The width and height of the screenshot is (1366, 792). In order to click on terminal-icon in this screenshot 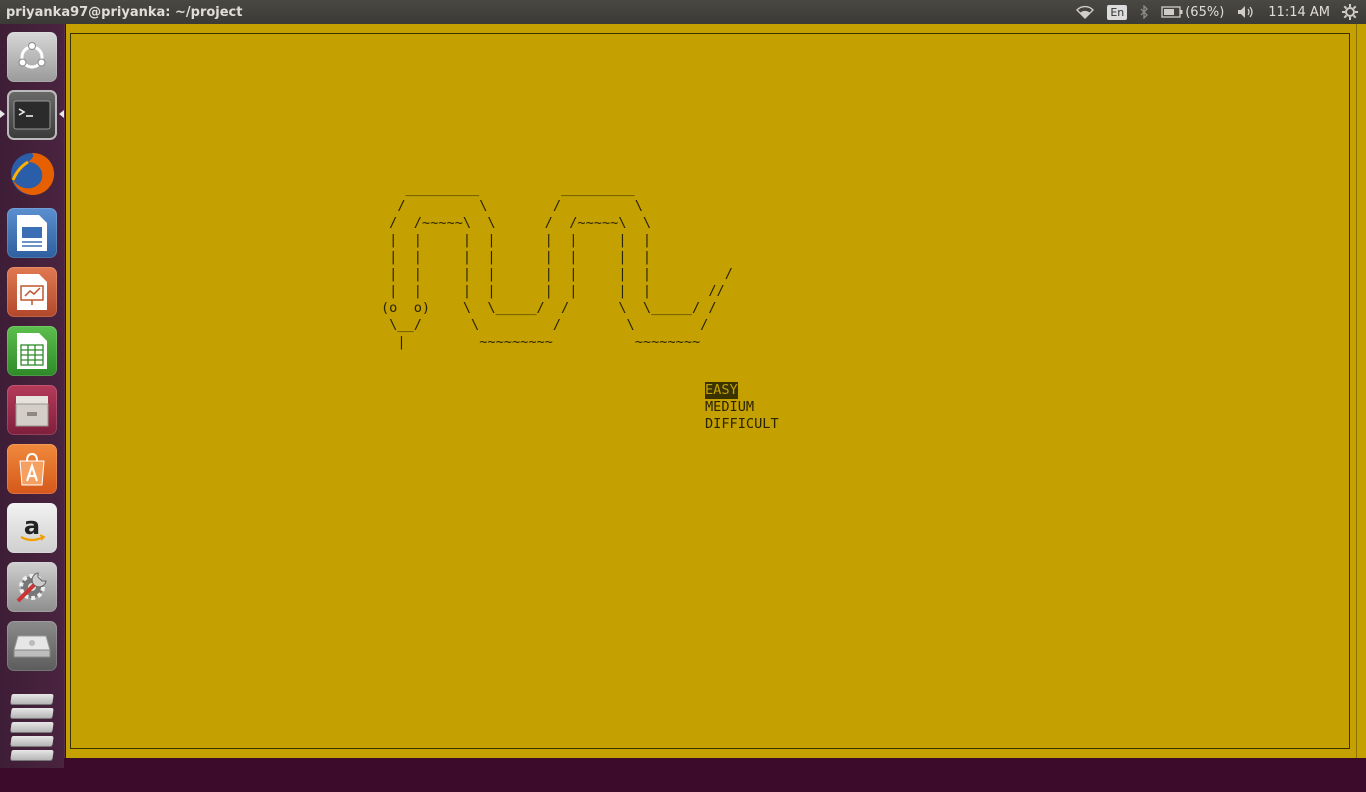, I will do `click(32, 115)`.